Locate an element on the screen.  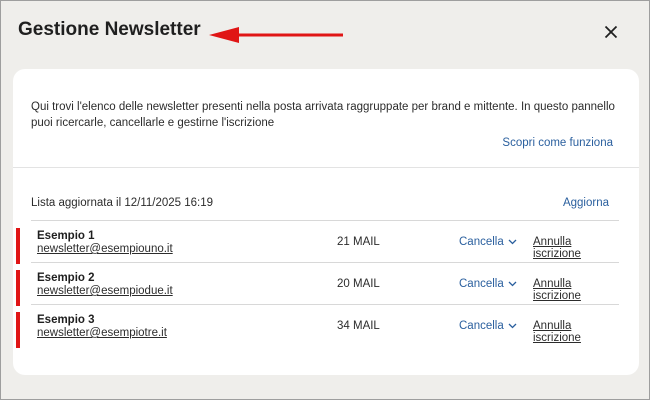
mail-count: 34 MAIL is located at coordinates (358, 326).